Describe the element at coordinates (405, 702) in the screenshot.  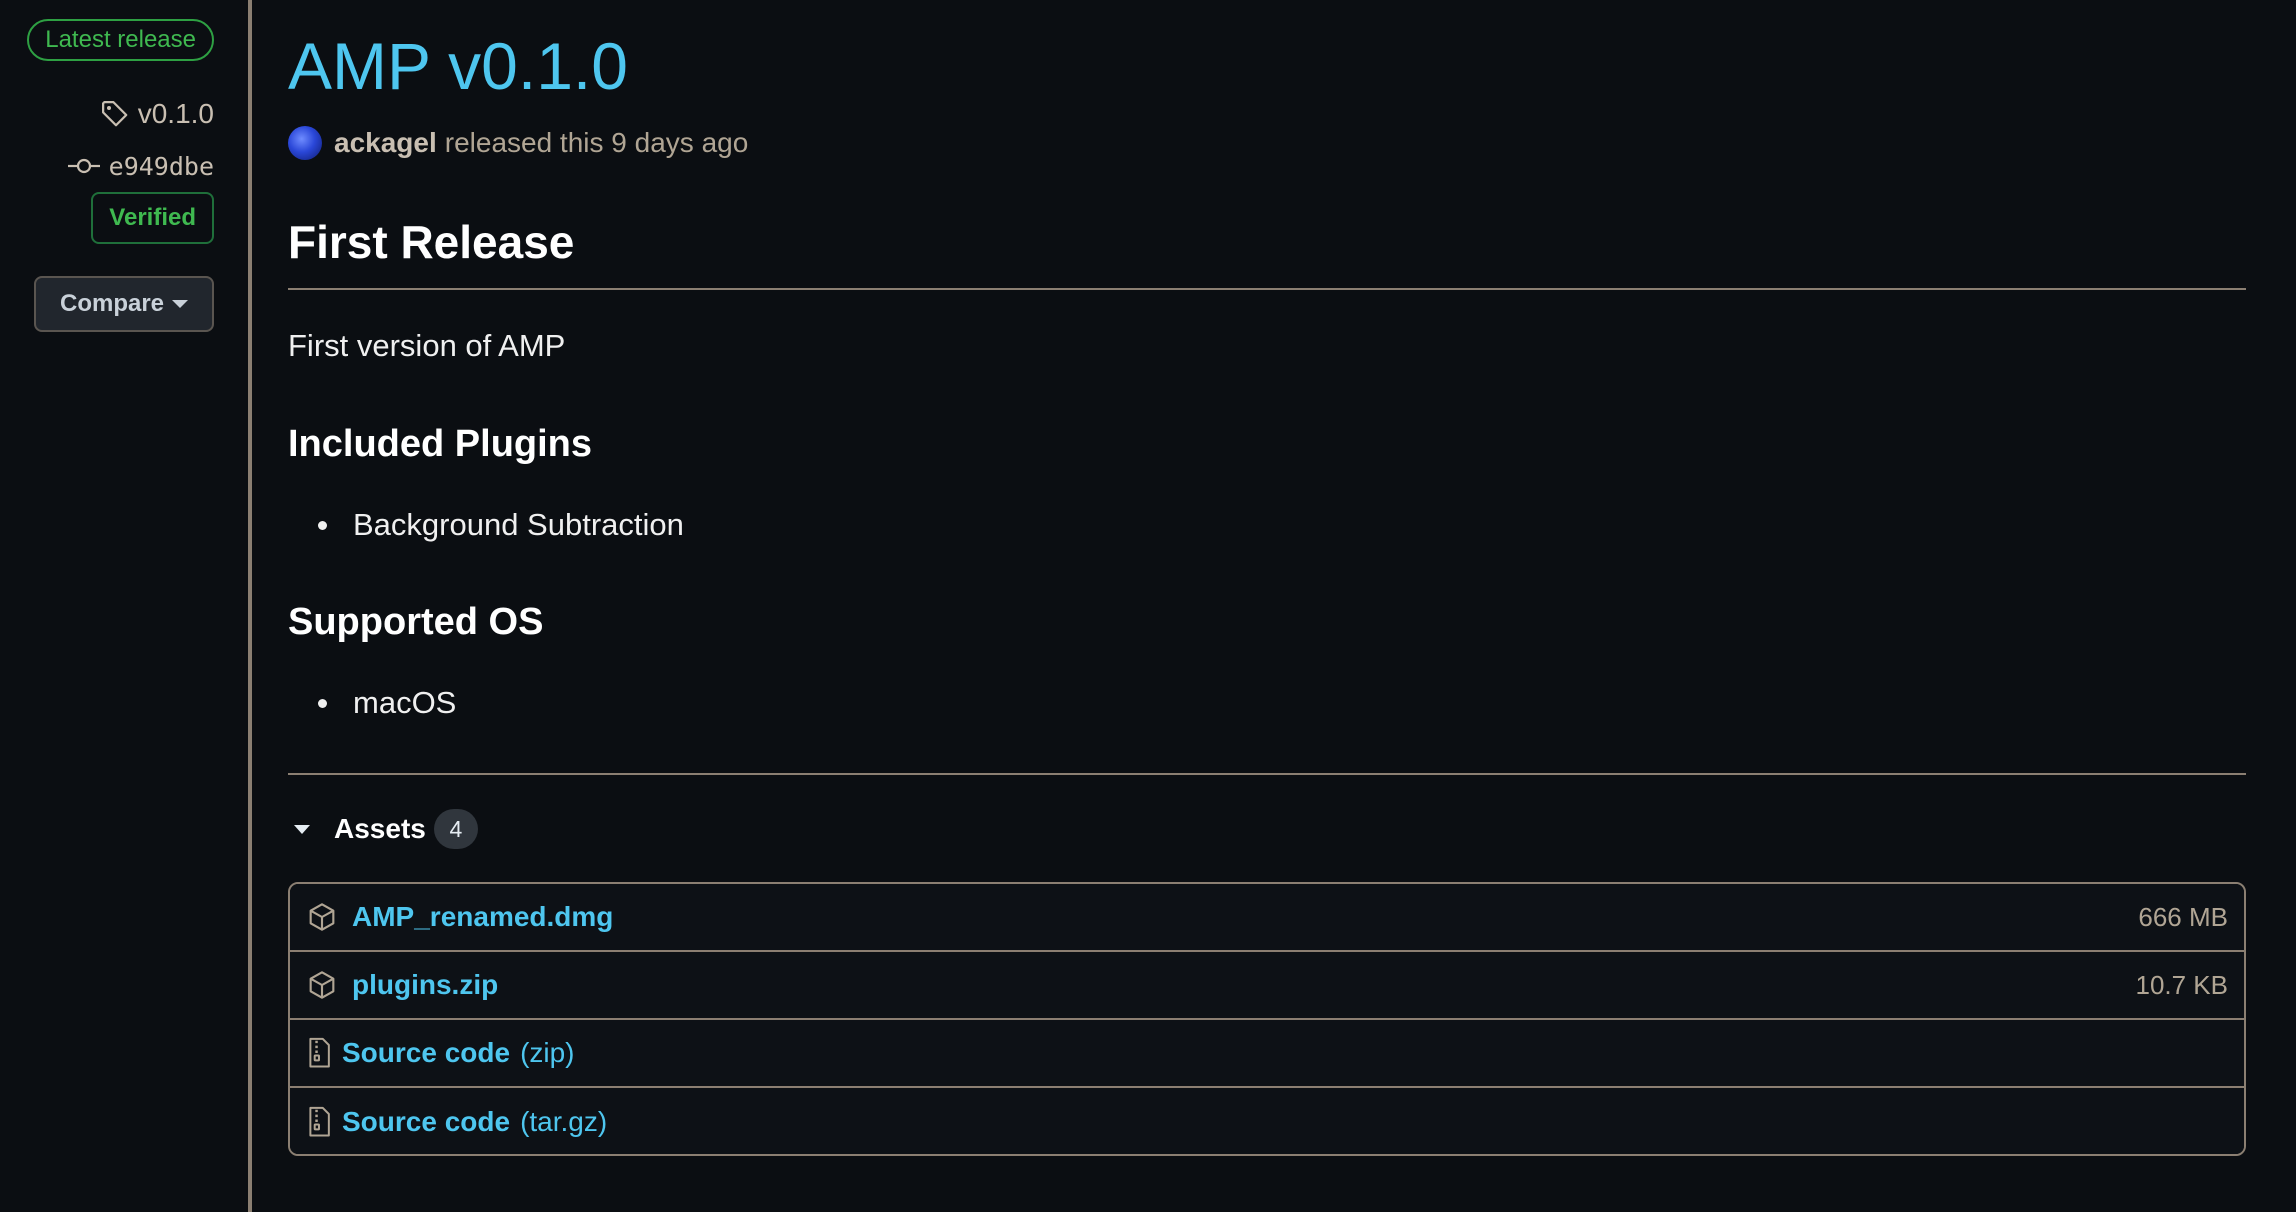
I see `os-name: macOS` at that location.